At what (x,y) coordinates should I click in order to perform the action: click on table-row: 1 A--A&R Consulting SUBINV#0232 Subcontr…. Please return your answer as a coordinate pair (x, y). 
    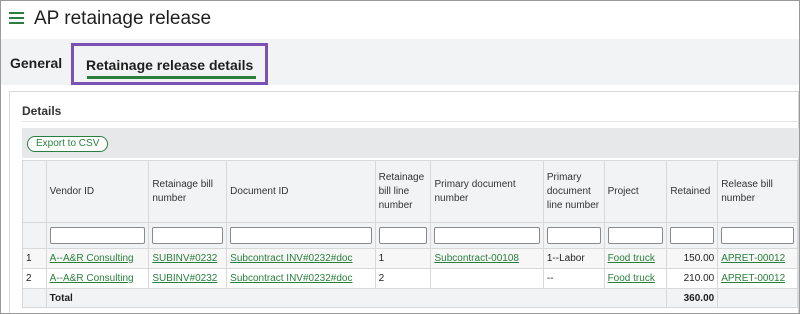
    Looking at the image, I should click on (410, 258).